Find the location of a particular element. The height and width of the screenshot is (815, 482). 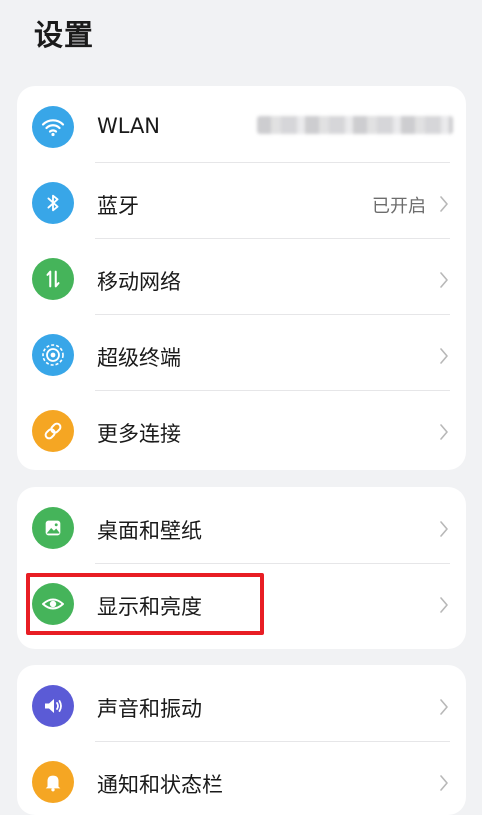

settings-item-label: 蓝牙 is located at coordinates (118, 206).